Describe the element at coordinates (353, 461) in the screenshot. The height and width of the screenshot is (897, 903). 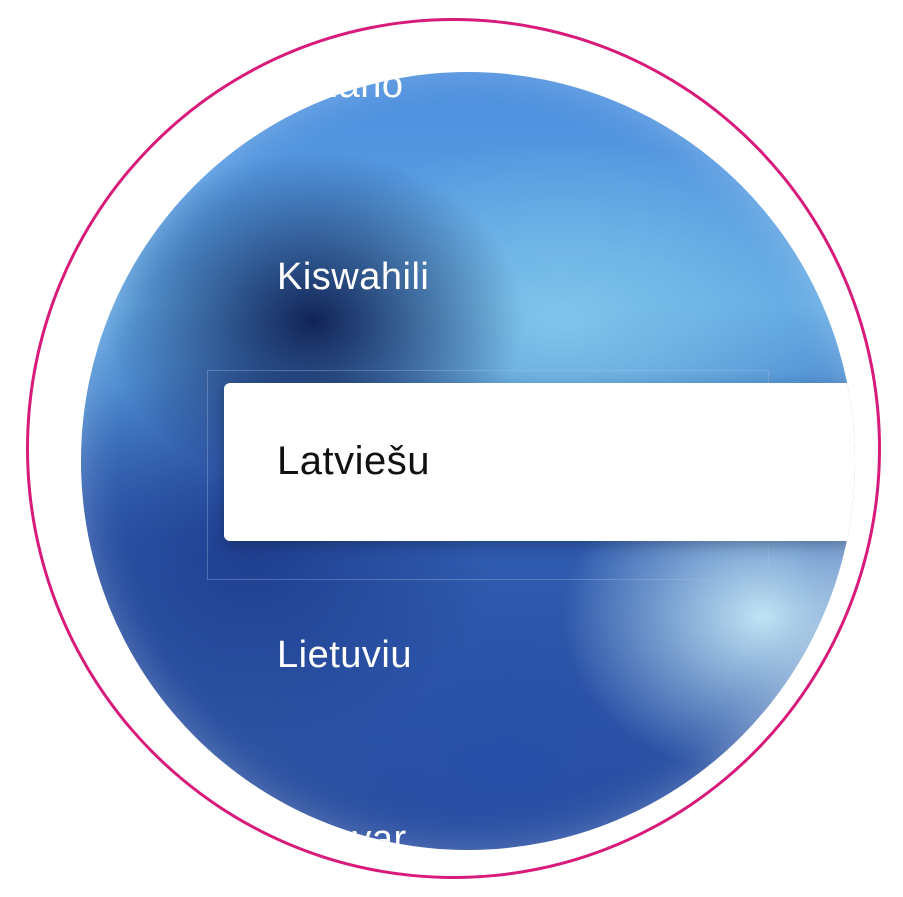
I see `selected-language-label: Latviešu` at that location.